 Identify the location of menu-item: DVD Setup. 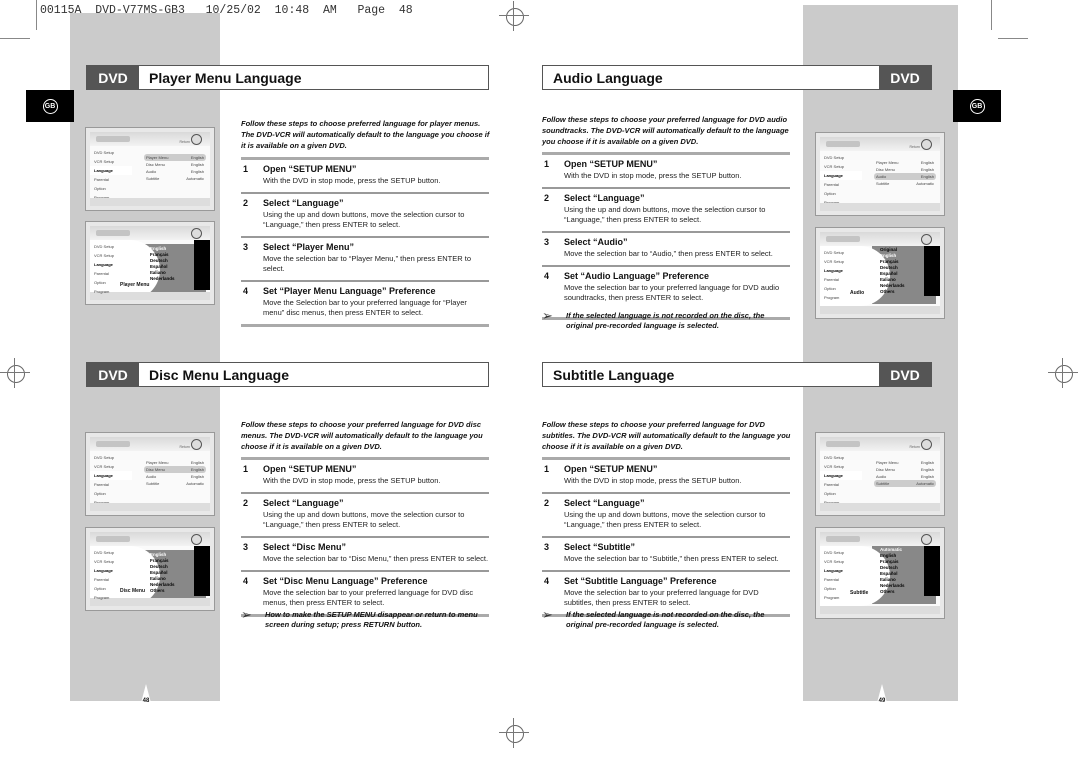
(104, 152).